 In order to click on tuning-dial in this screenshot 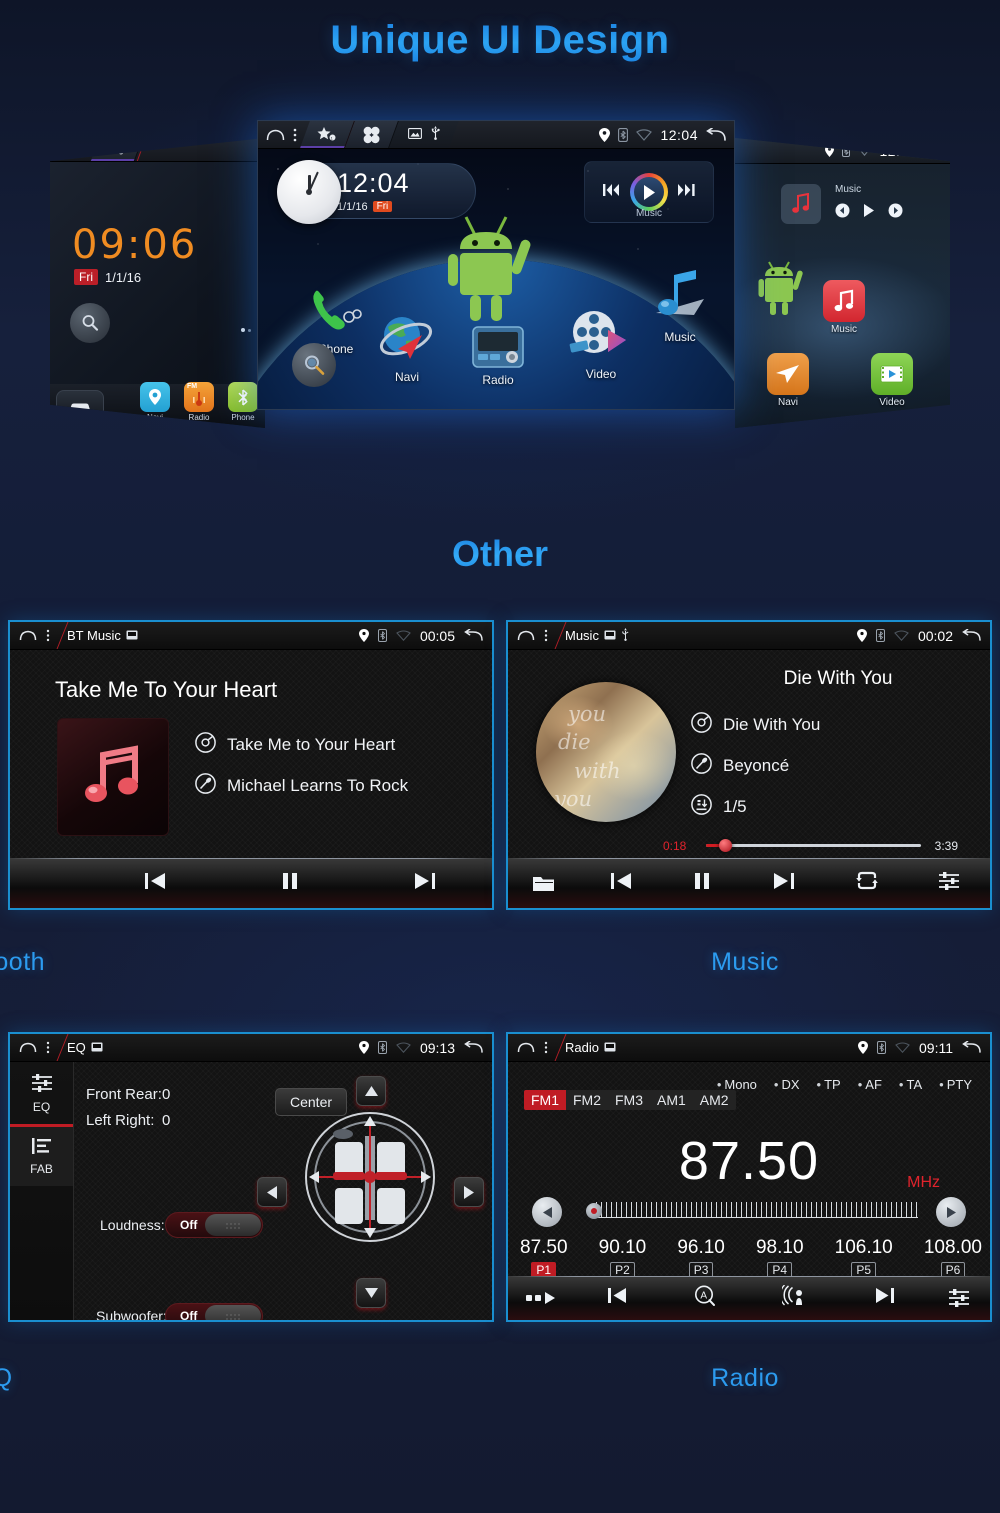, I will do `click(752, 1210)`.